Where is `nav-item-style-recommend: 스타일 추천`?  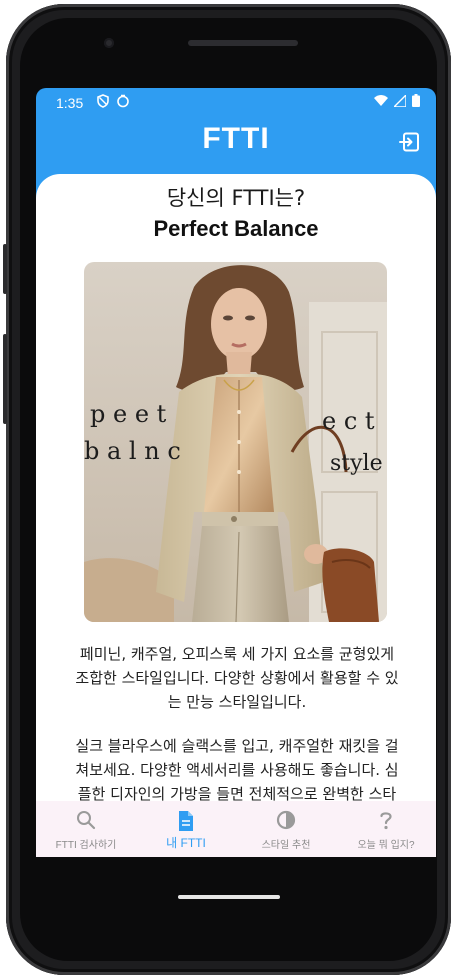
nav-item-style-recommend: 스타일 추천 is located at coordinates (286, 829).